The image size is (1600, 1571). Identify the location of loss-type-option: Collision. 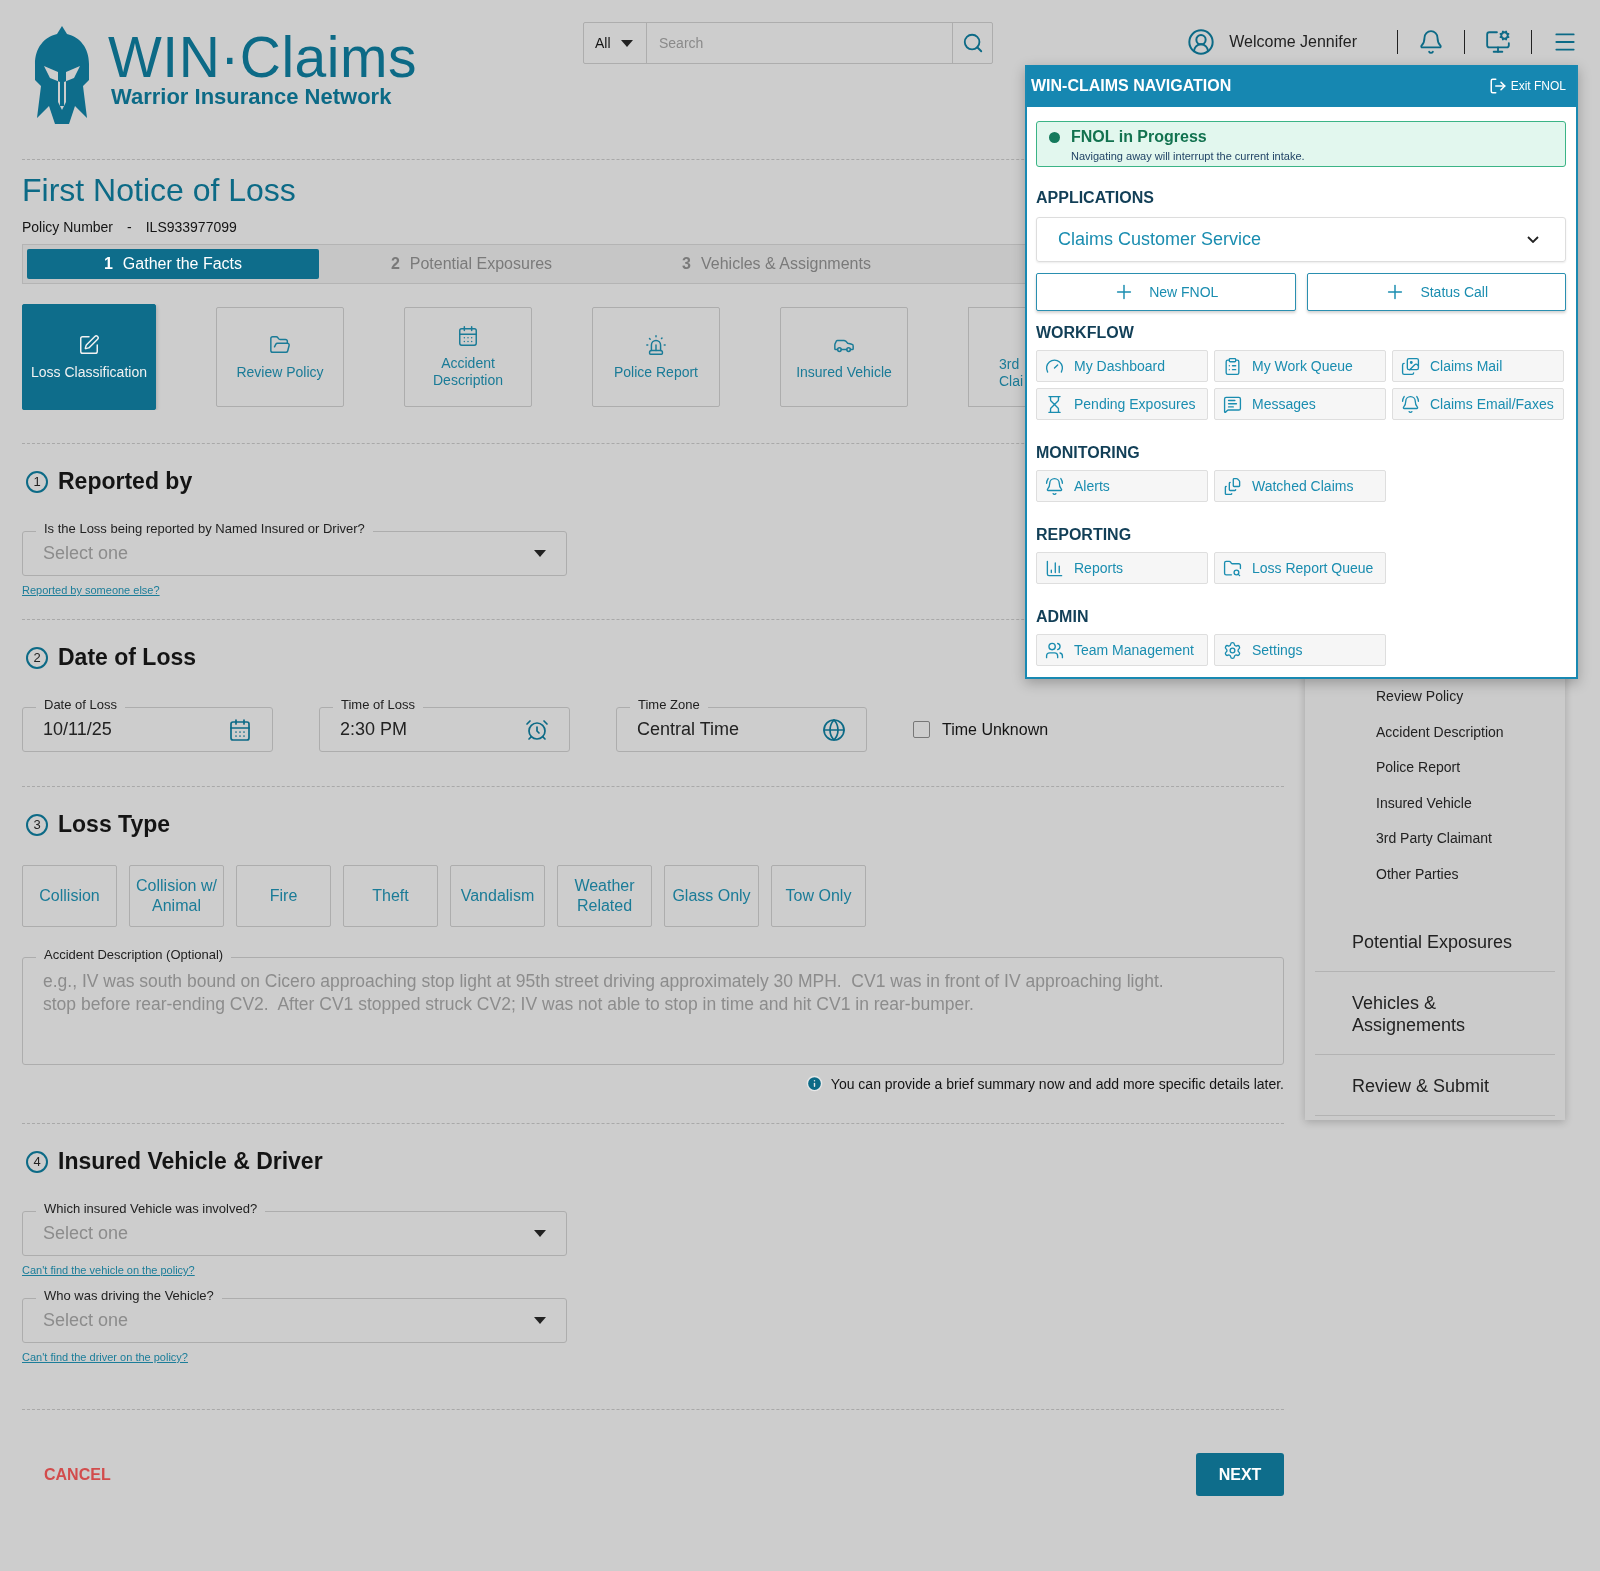
(69, 896).